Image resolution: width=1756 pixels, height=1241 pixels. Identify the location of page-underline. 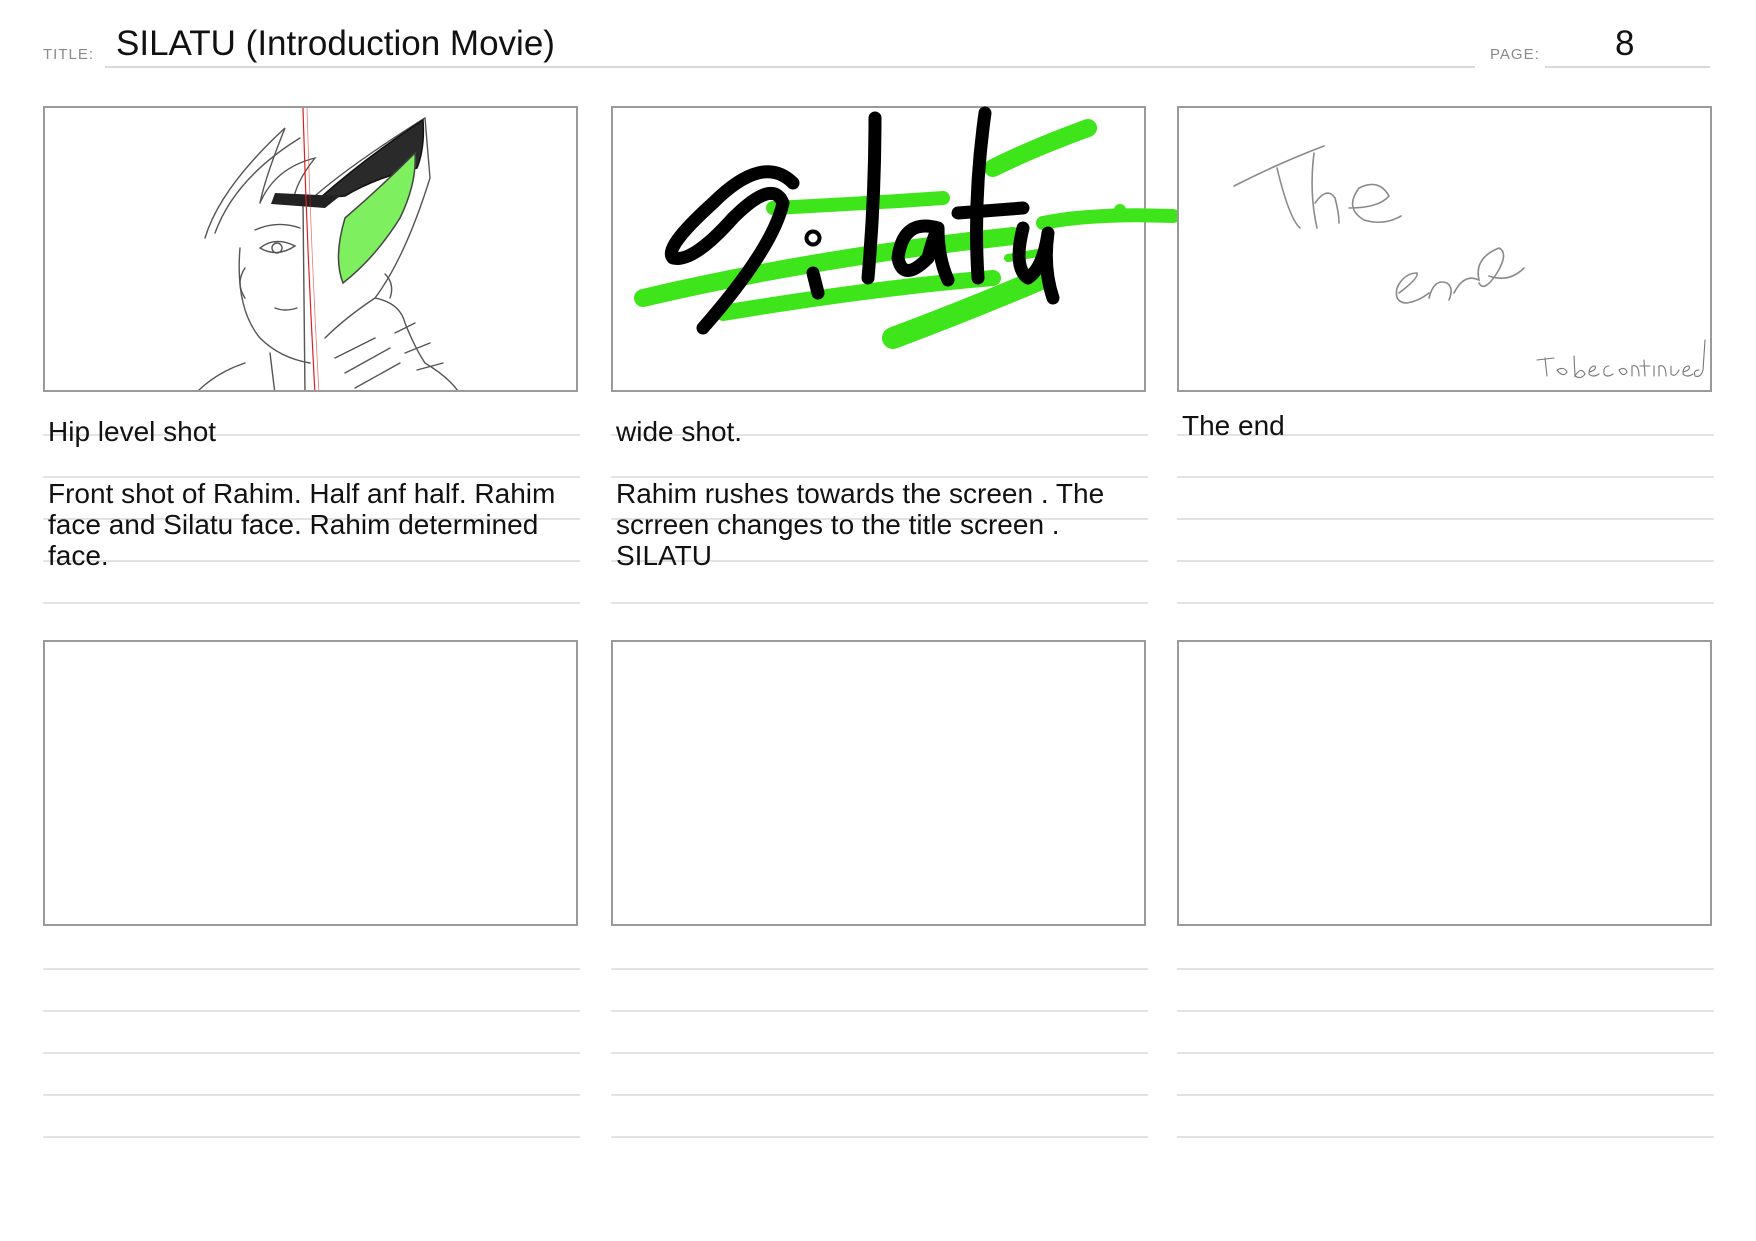
(1627, 67).